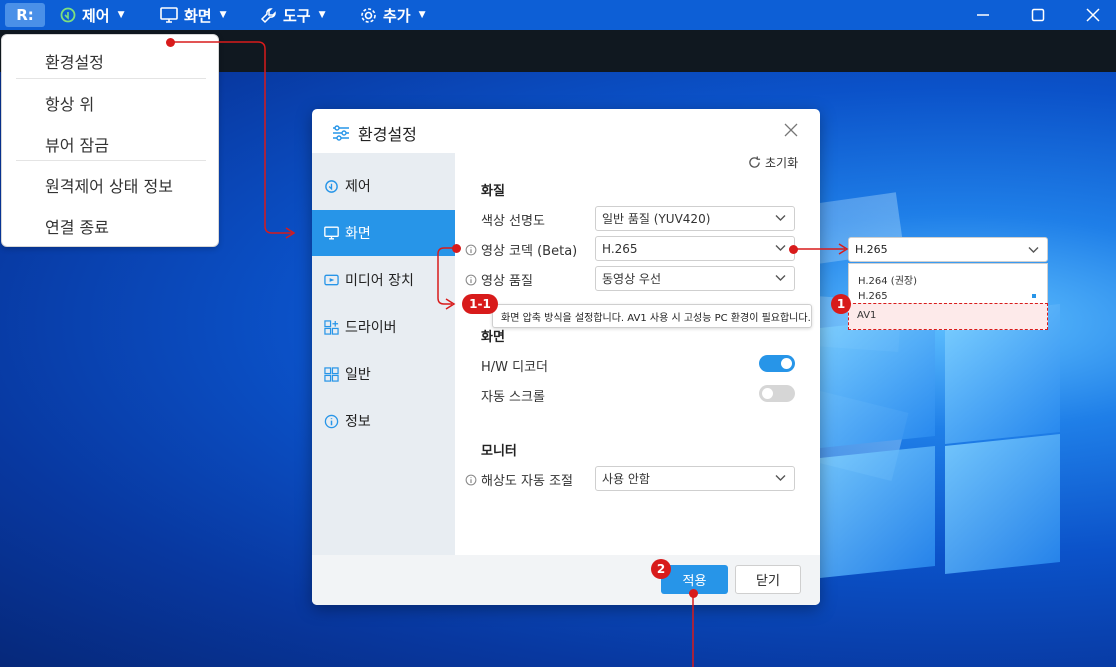 Image resolution: width=1116 pixels, height=667 pixels. What do you see at coordinates (515, 367) in the screenshot?
I see `hw-decoder-label: H/W 디코더` at bounding box center [515, 367].